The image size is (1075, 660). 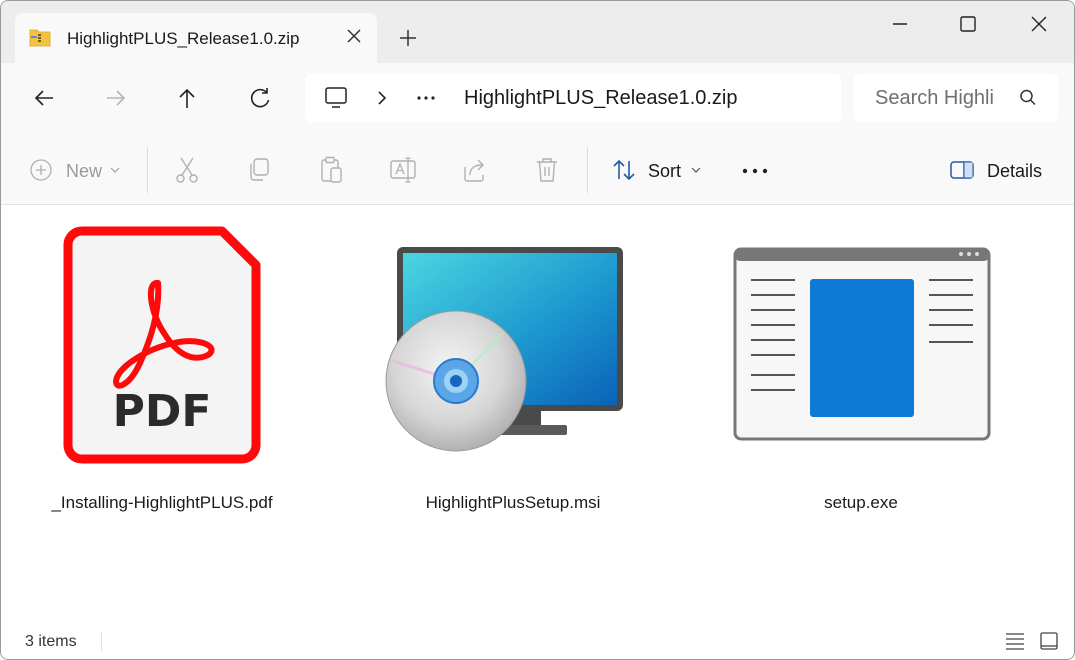 I want to click on list-view-icon, so click(x=1015, y=641).